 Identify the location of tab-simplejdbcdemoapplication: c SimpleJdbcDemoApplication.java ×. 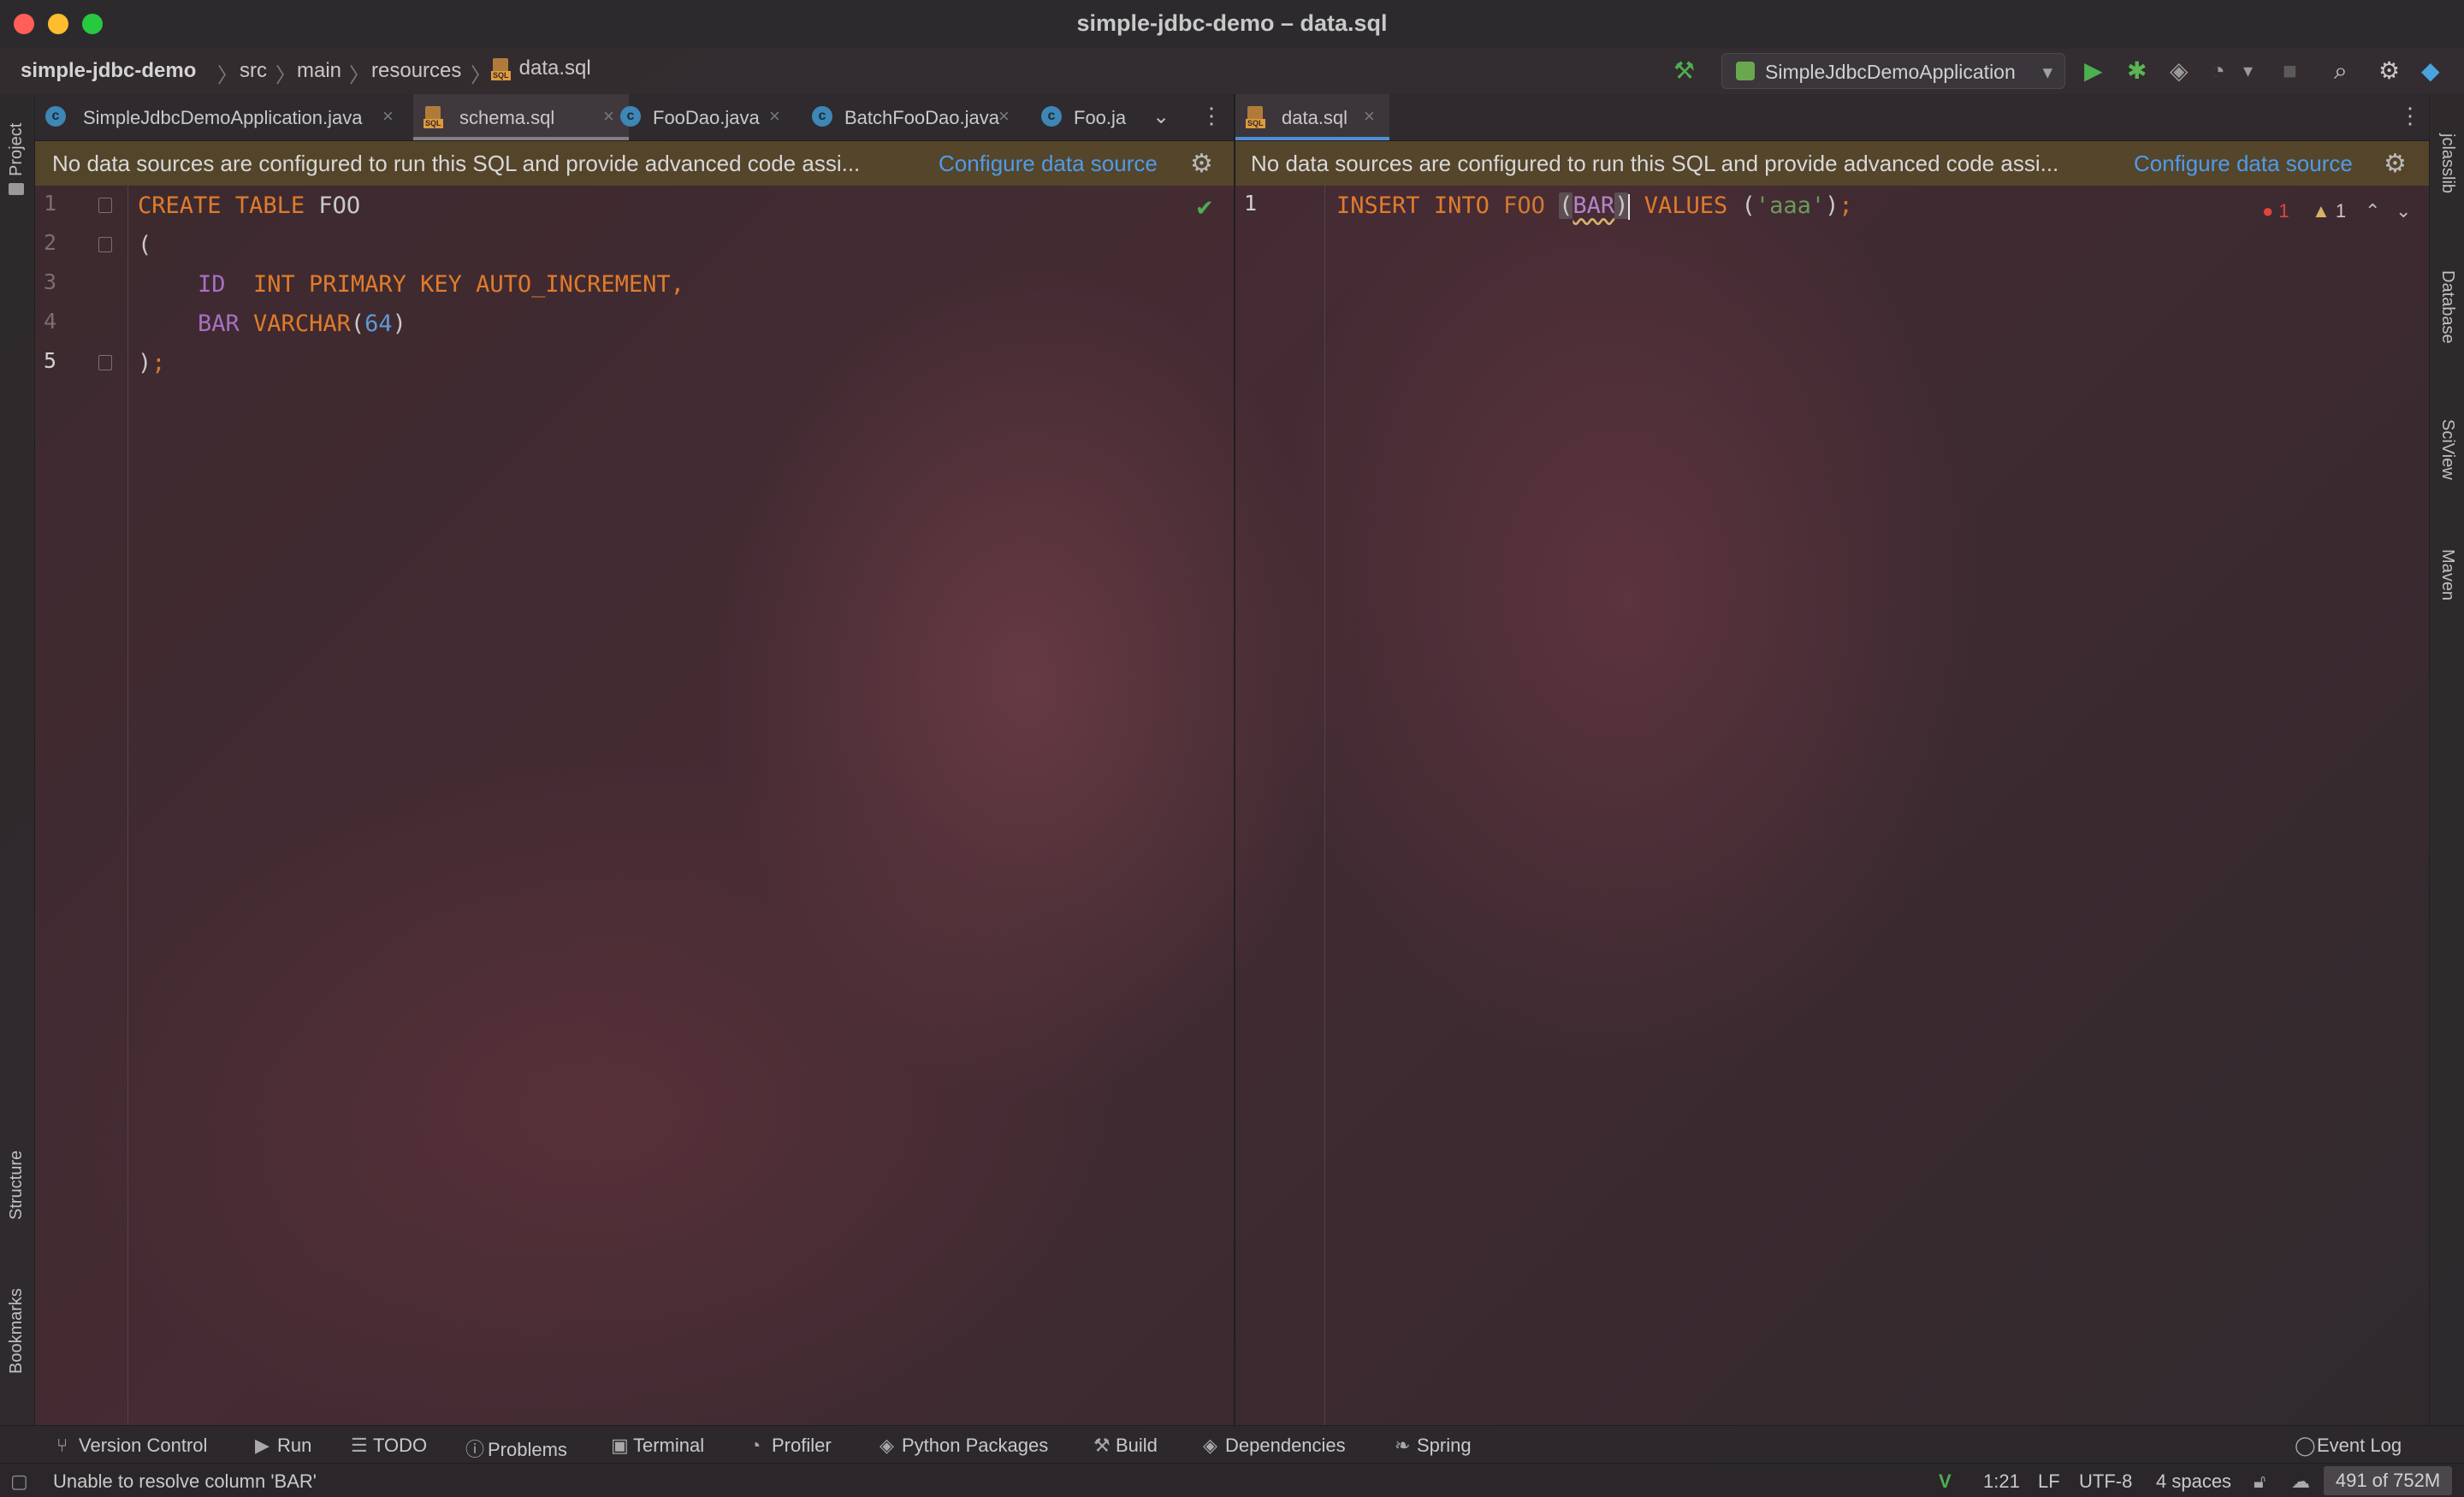
(223, 117).